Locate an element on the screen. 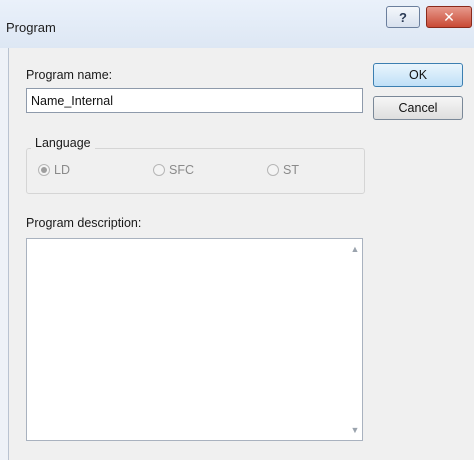  ok-button: OK is located at coordinates (418, 75).